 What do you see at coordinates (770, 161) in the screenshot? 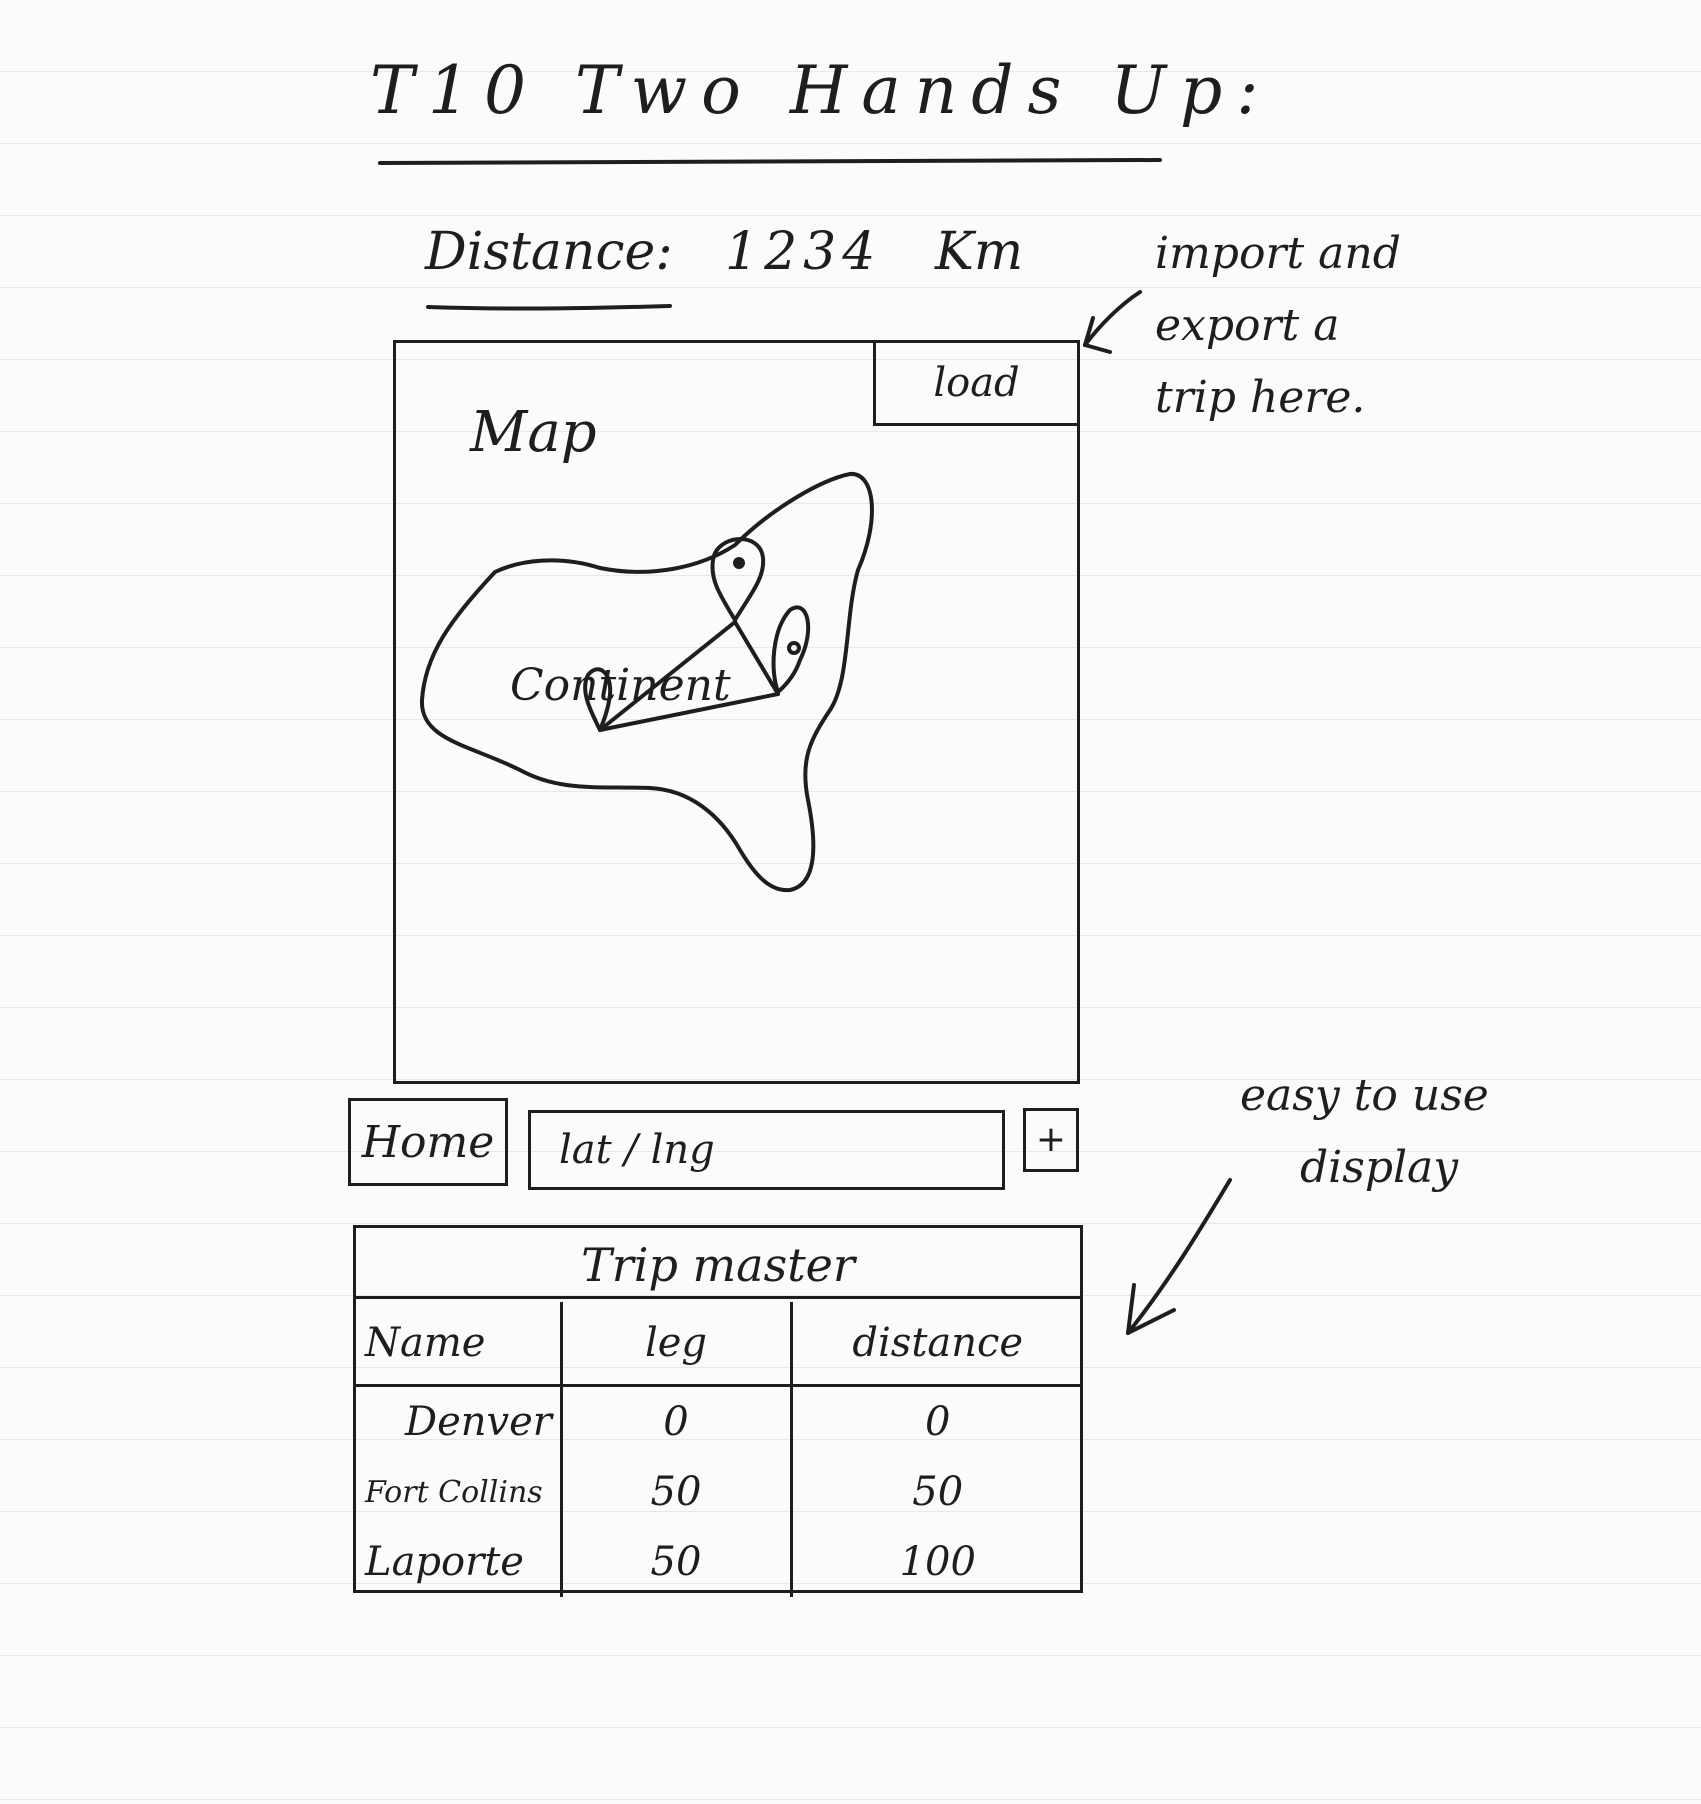
I see `title-underline` at bounding box center [770, 161].